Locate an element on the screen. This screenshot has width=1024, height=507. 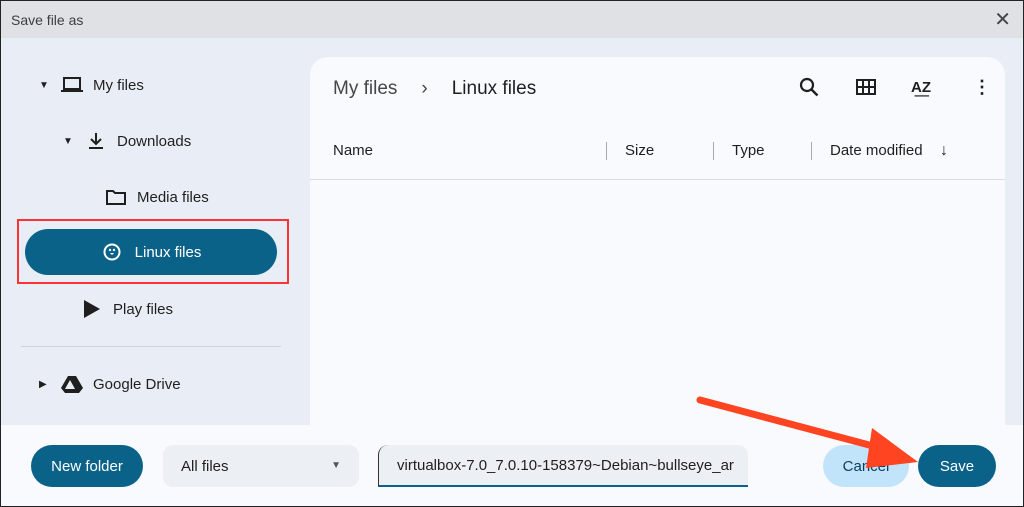
sidebar-item-google-drive: ▶ Google Drive is located at coordinates (110, 384).